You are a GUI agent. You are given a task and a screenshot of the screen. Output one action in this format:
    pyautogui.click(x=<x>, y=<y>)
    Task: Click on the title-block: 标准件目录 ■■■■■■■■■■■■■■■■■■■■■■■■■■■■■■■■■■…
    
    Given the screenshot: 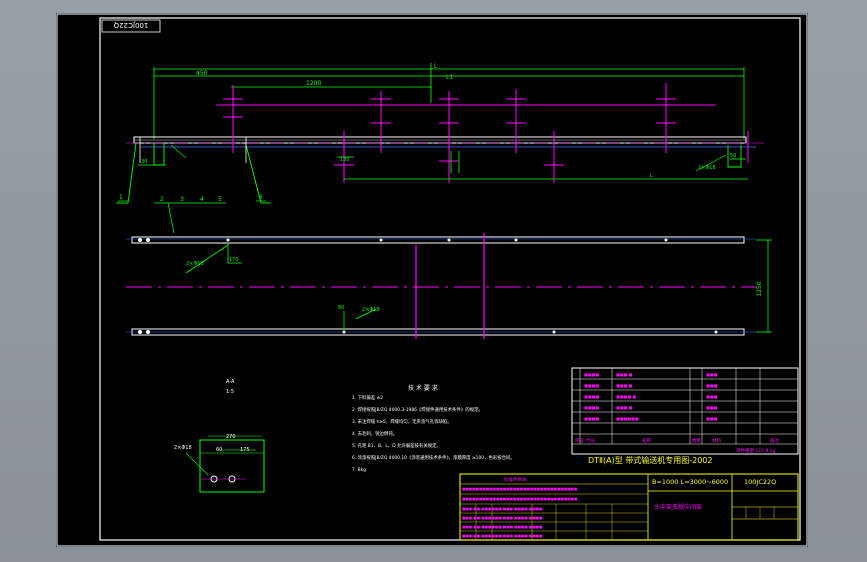 What is the action you would take?
    pyautogui.click(x=629, y=507)
    